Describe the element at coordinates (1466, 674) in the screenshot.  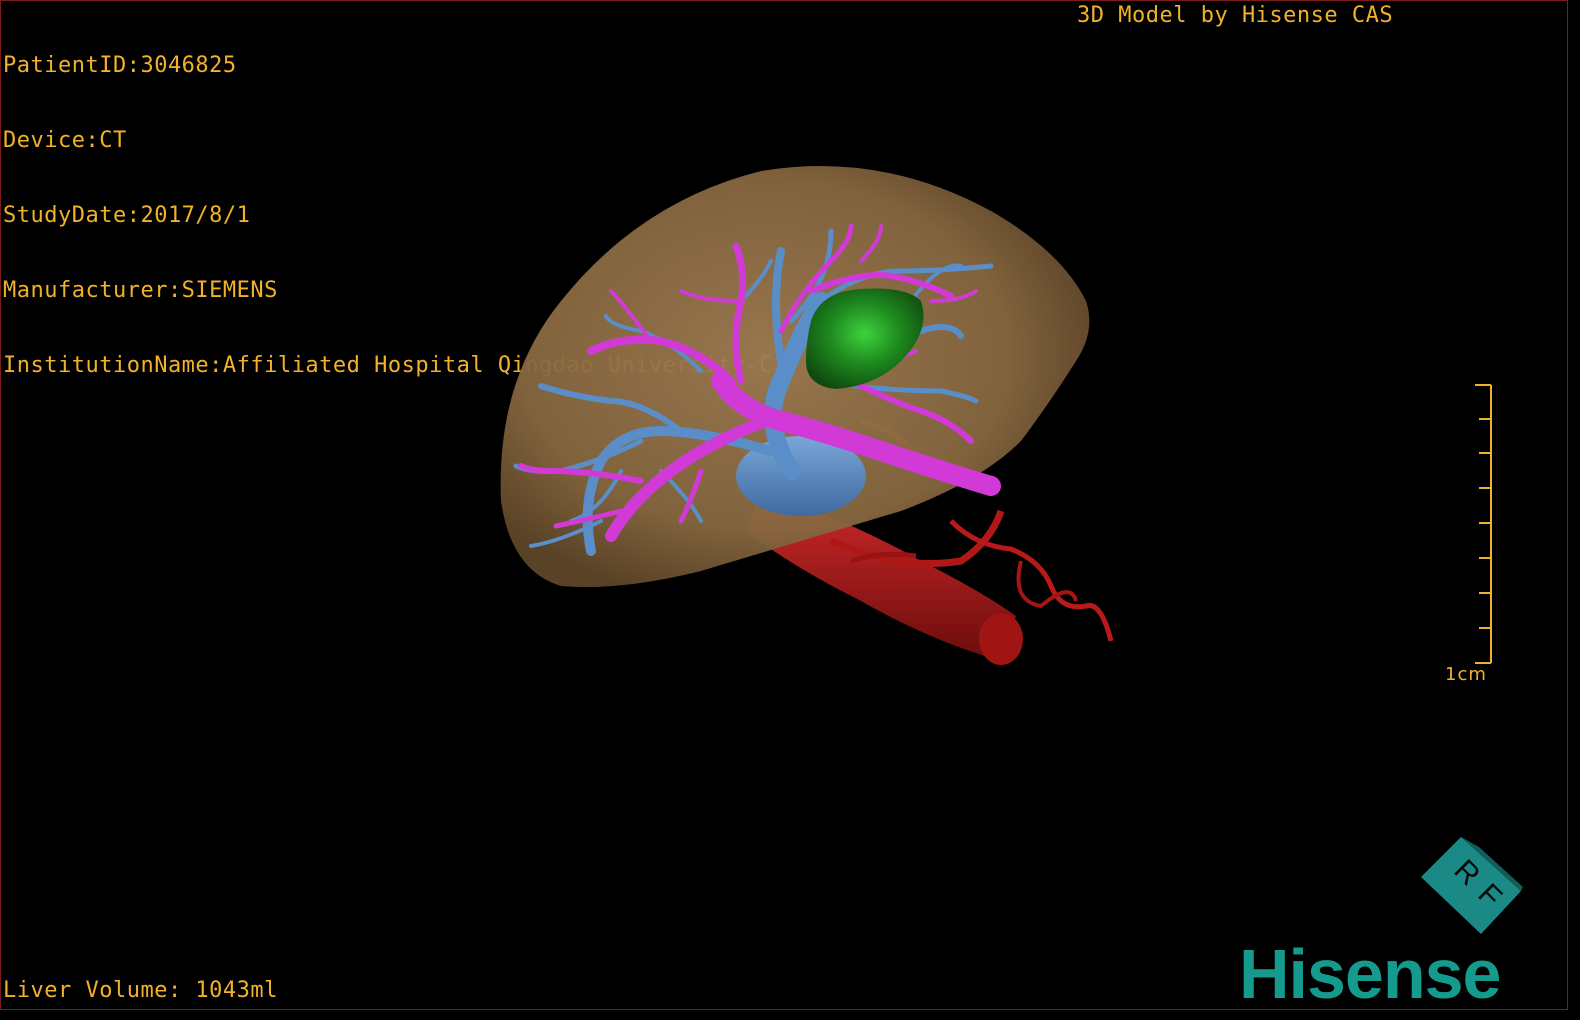
I see `scale-label: 1cm` at that location.